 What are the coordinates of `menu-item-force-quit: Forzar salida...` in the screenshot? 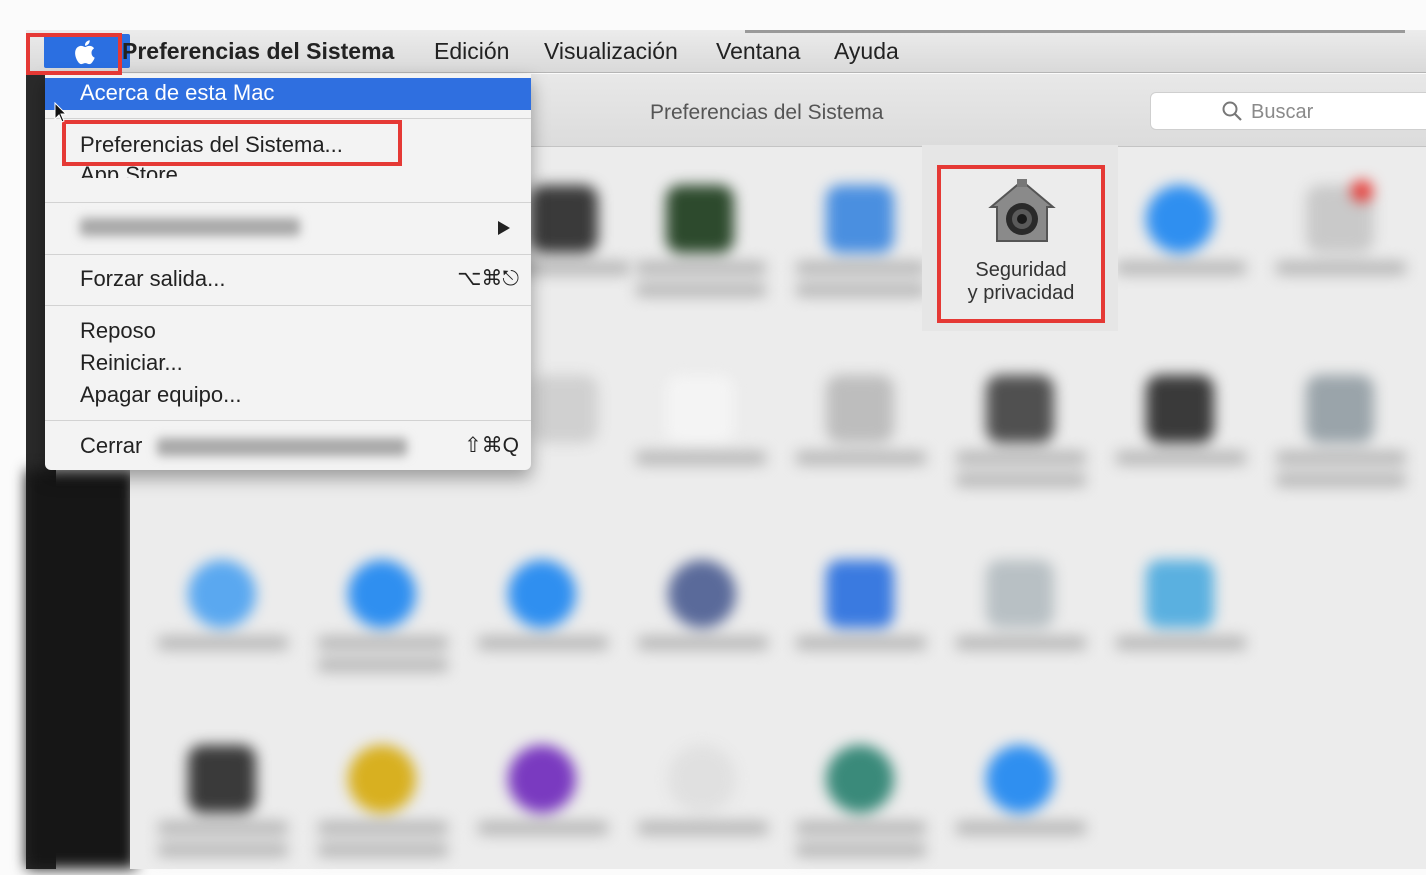 It's located at (153, 279).